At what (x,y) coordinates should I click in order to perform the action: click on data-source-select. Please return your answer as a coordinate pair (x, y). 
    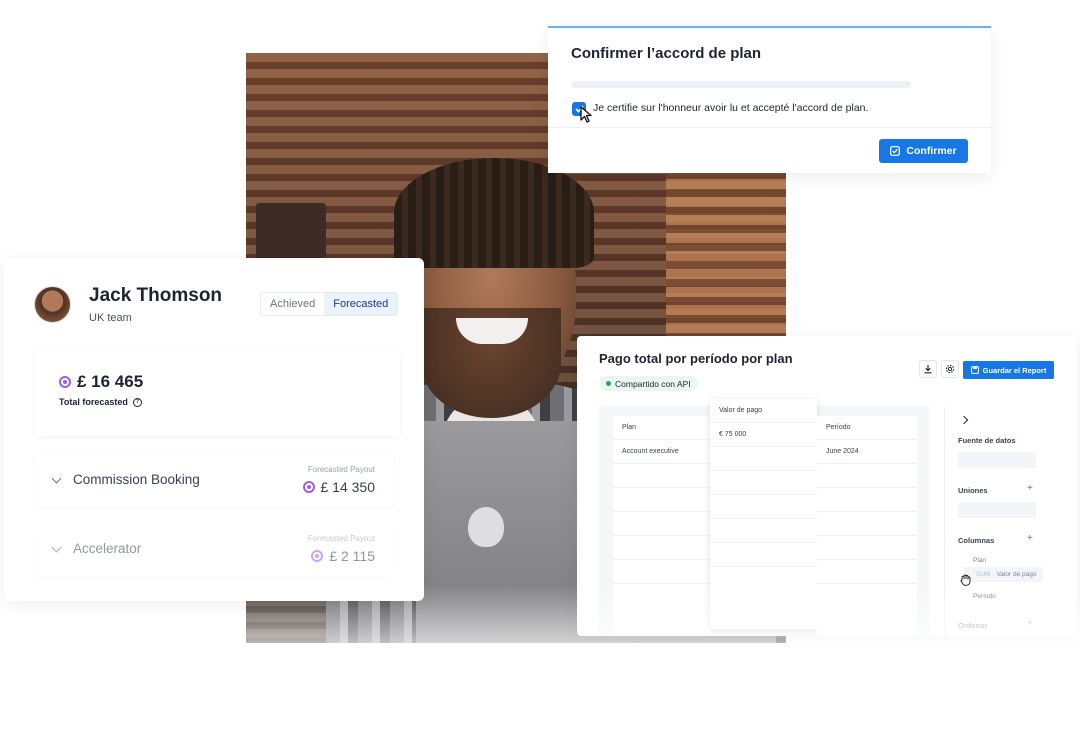
    Looking at the image, I should click on (997, 460).